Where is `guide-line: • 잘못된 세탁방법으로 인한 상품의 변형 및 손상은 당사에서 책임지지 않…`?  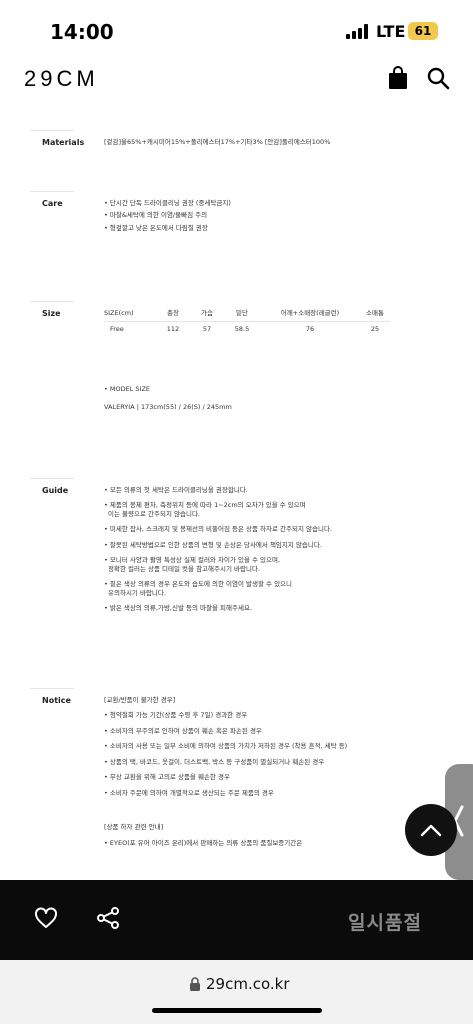
guide-line: • 잘못된 세탁방법으로 인한 상품의 변형 및 손상은 당사에서 책임지지 않… is located at coordinates (213, 544).